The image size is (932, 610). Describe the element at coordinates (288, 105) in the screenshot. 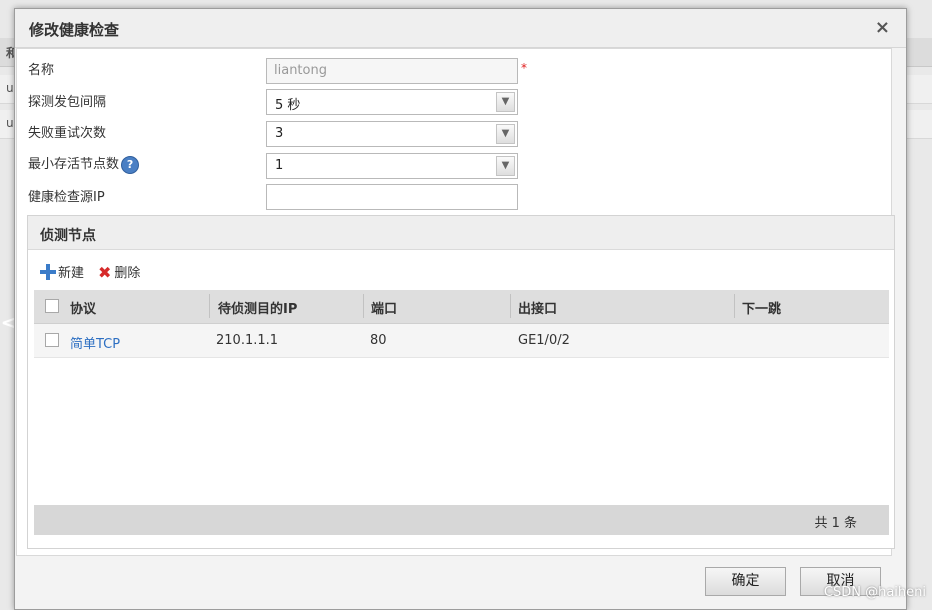

I see `interval-select-value: 5 秒` at that location.